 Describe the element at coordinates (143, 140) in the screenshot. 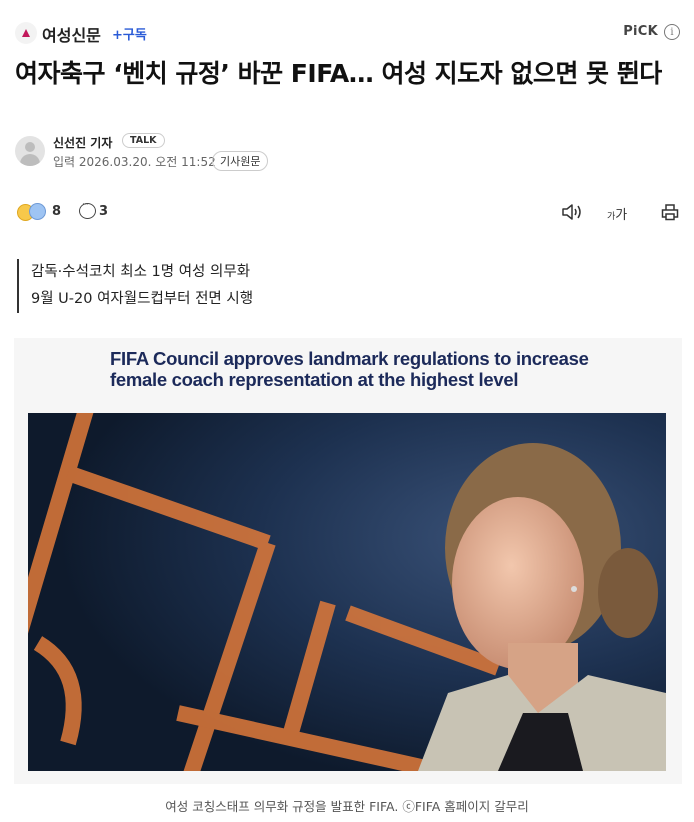

I see `talk-button: TALK` at that location.